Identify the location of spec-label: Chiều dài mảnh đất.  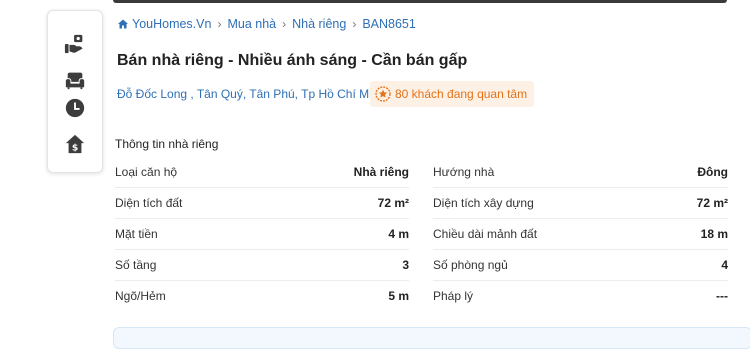
(485, 234).